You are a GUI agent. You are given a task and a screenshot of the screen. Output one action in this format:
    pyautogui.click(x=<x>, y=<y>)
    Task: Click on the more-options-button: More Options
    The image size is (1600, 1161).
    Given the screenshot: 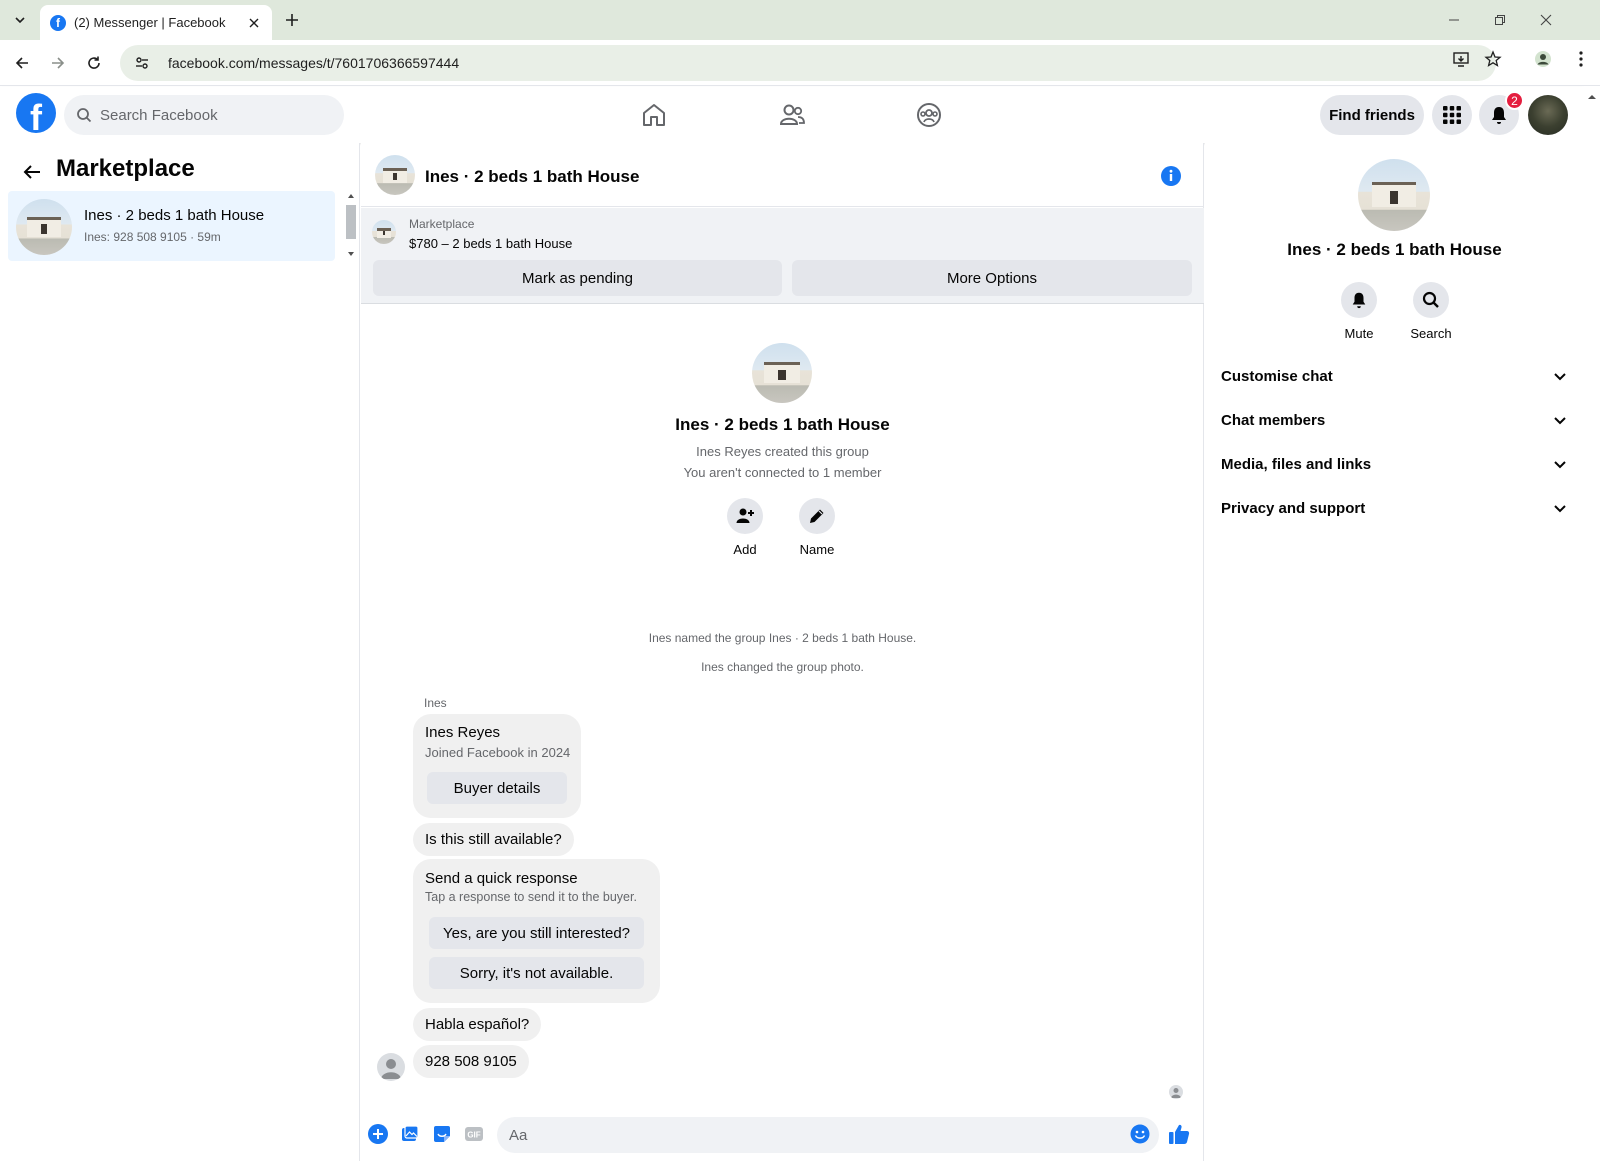 What is the action you would take?
    pyautogui.click(x=992, y=278)
    